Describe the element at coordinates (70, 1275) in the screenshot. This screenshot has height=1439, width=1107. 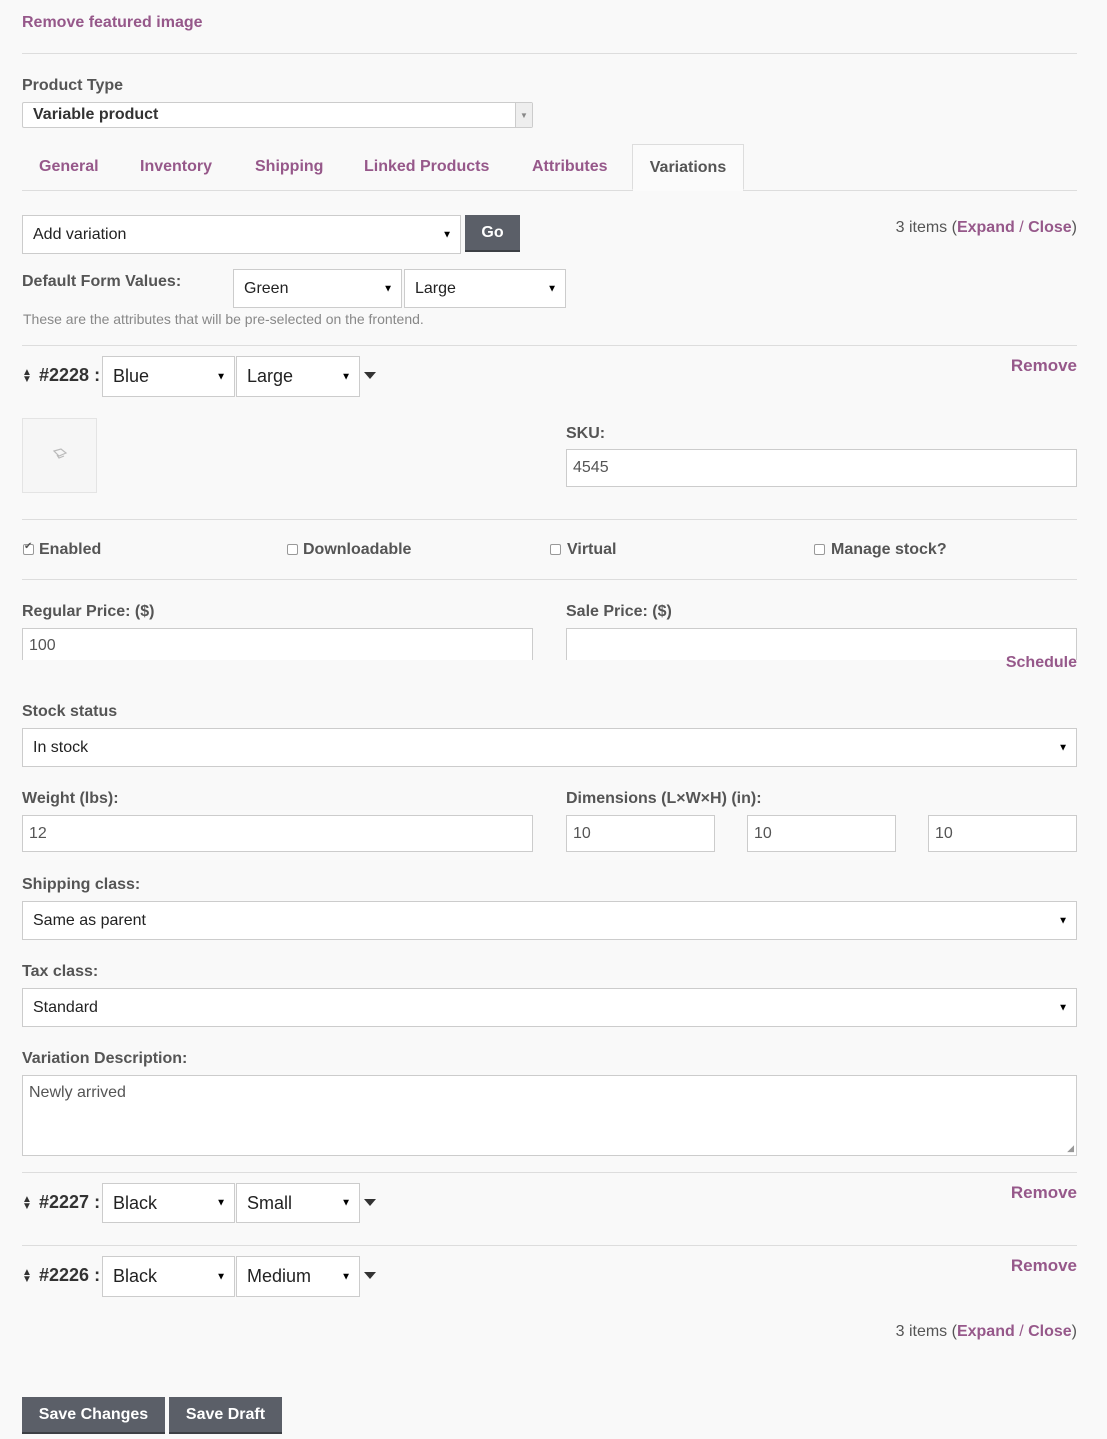
I see `variation-id: #2226 :` at that location.